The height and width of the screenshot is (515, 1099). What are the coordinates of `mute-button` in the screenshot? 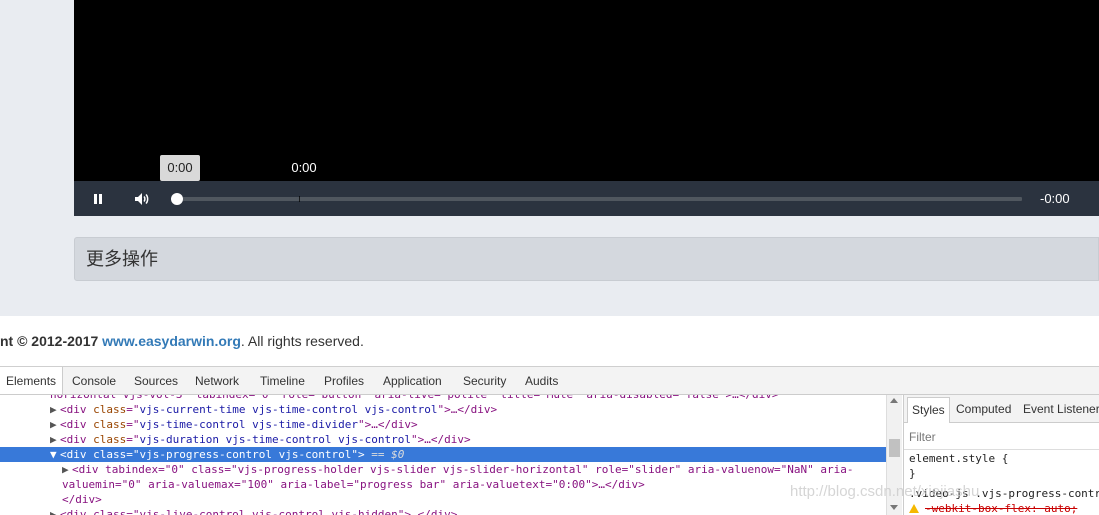 It's located at (142, 198).